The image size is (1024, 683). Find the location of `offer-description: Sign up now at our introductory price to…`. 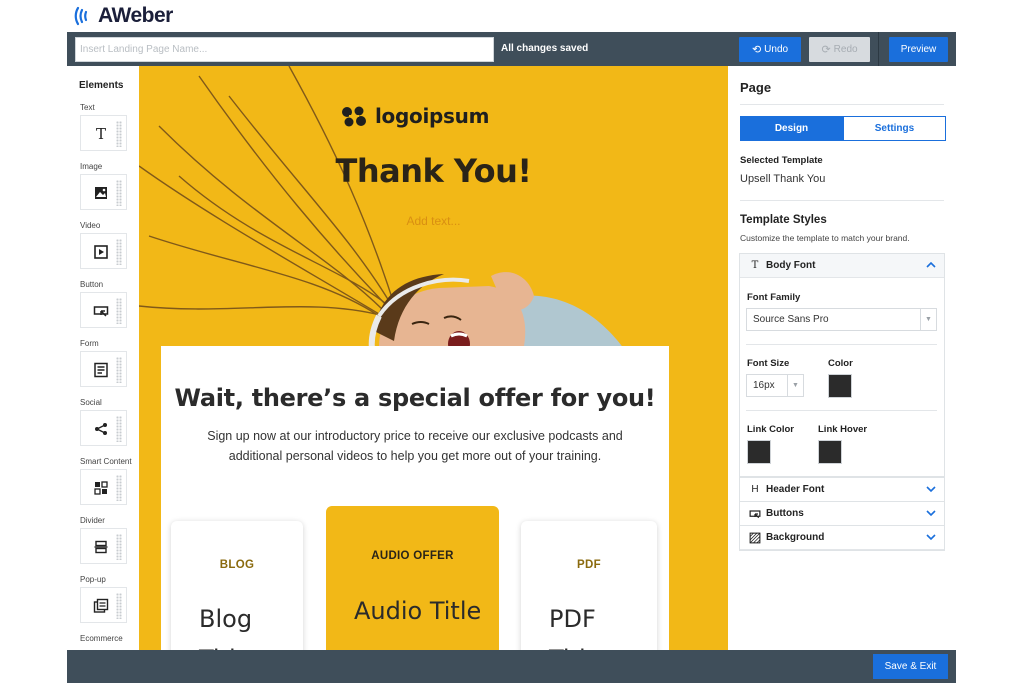

offer-description: Sign up now at our introductory price to… is located at coordinates (415, 446).